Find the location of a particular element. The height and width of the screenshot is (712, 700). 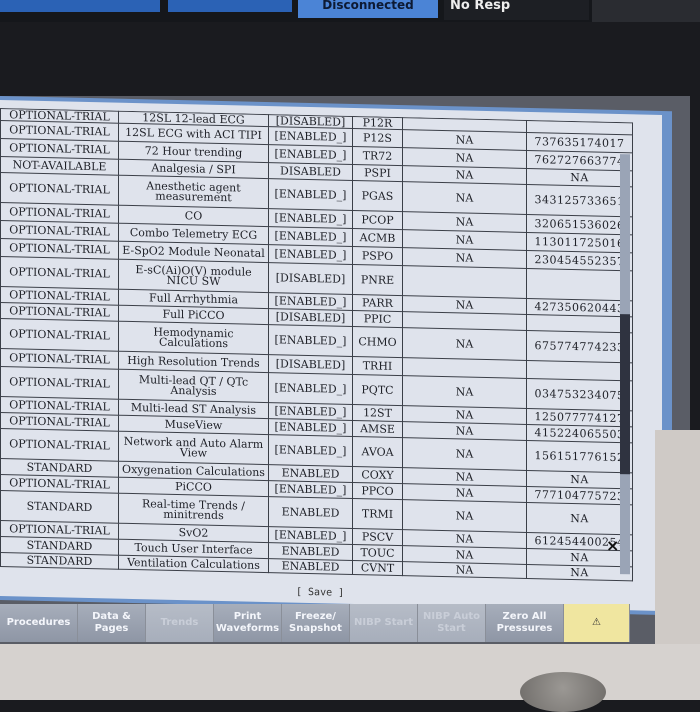

license-key-cell: 113011725016 is located at coordinates (579, 242).